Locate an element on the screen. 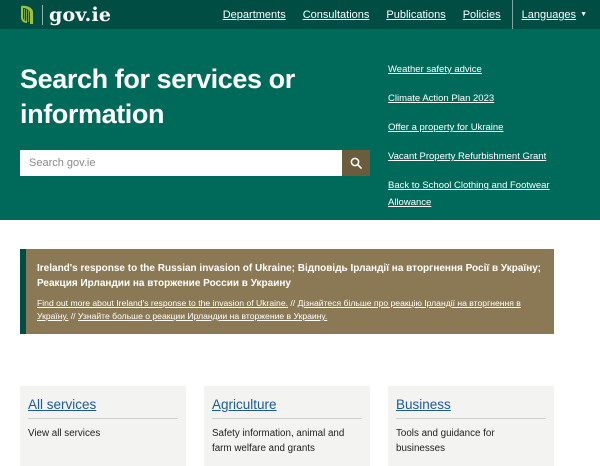 The width and height of the screenshot is (600, 466). quick-link-item: Climate Action Plan 2023 is located at coordinates (488, 97).